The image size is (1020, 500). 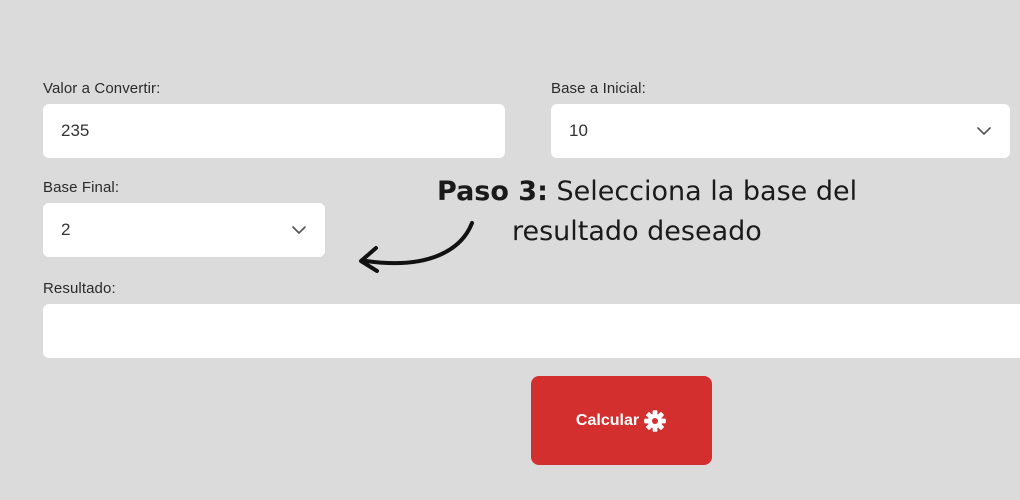 I want to click on annotation-line-1: Paso 3: Selecciona la base del, so click(x=647, y=192).